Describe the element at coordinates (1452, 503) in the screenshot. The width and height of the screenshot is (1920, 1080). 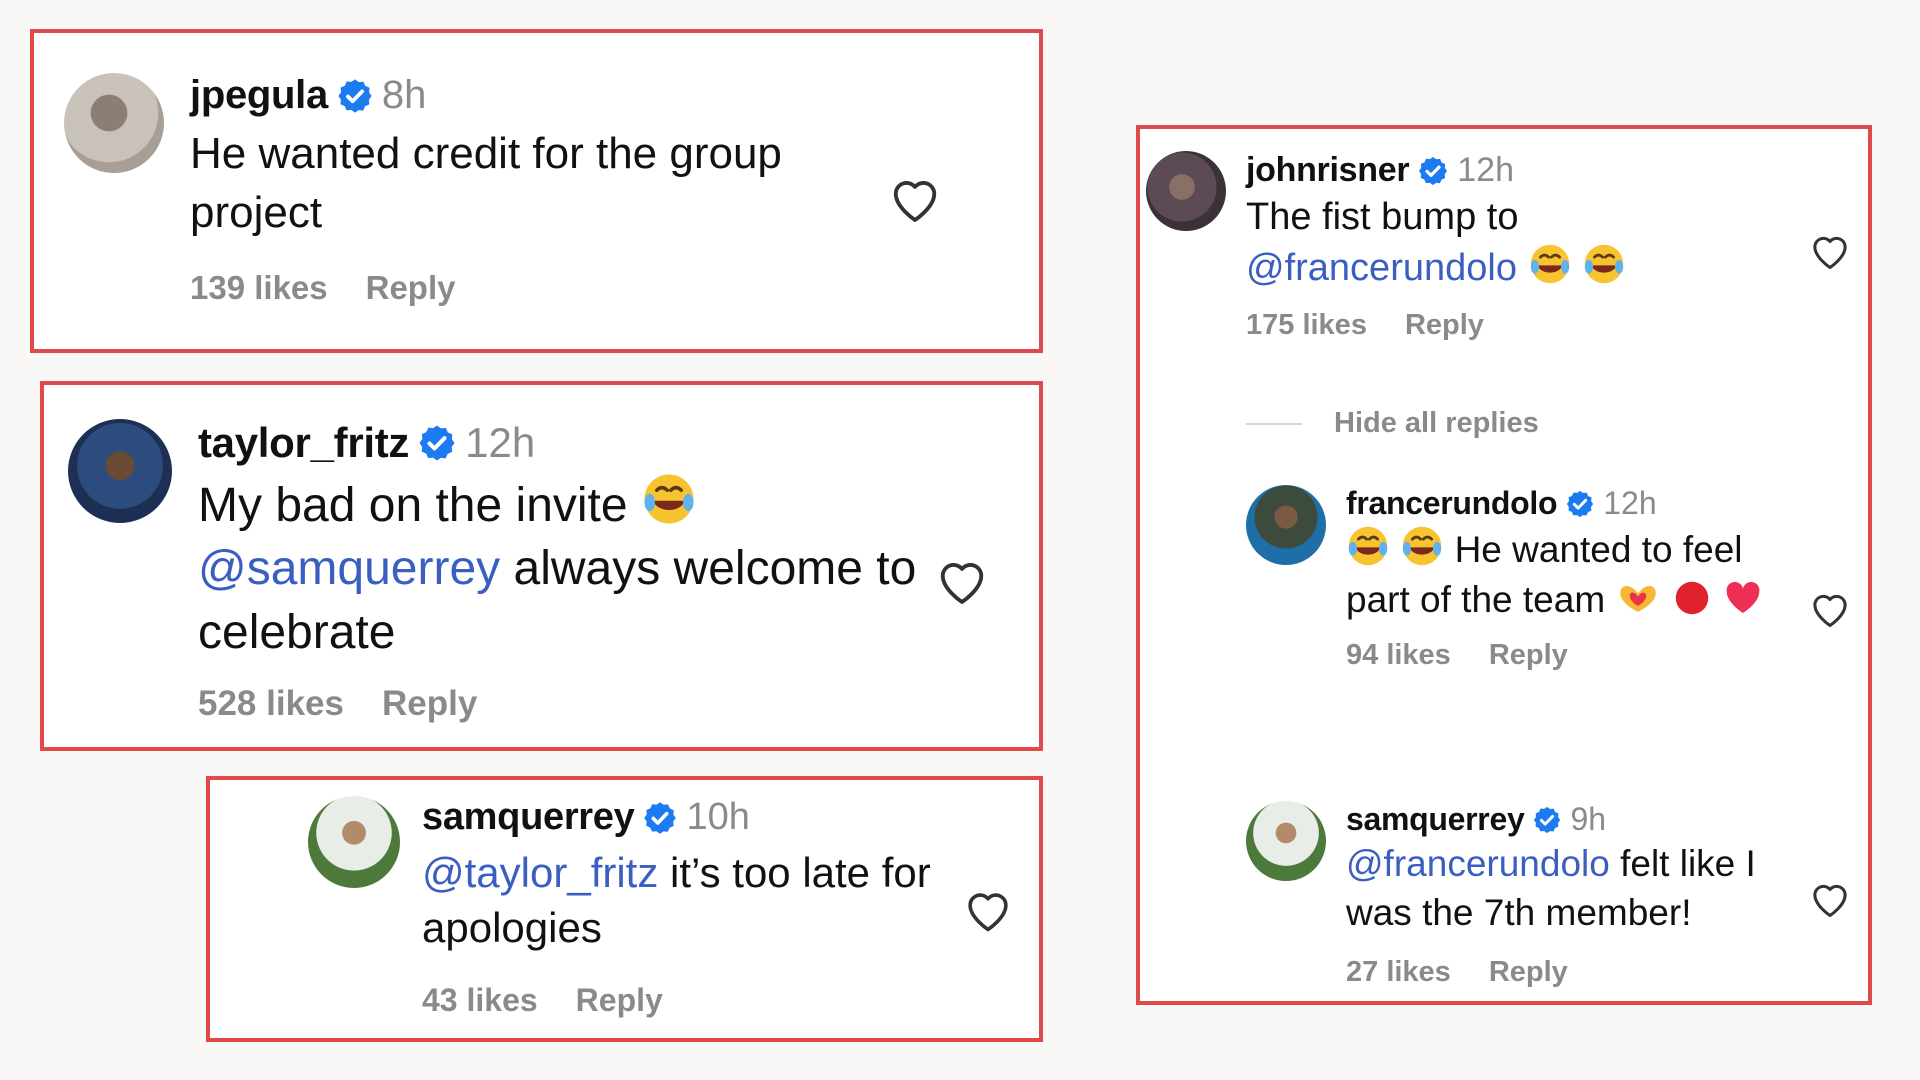
I see `username: francerundolo` at that location.